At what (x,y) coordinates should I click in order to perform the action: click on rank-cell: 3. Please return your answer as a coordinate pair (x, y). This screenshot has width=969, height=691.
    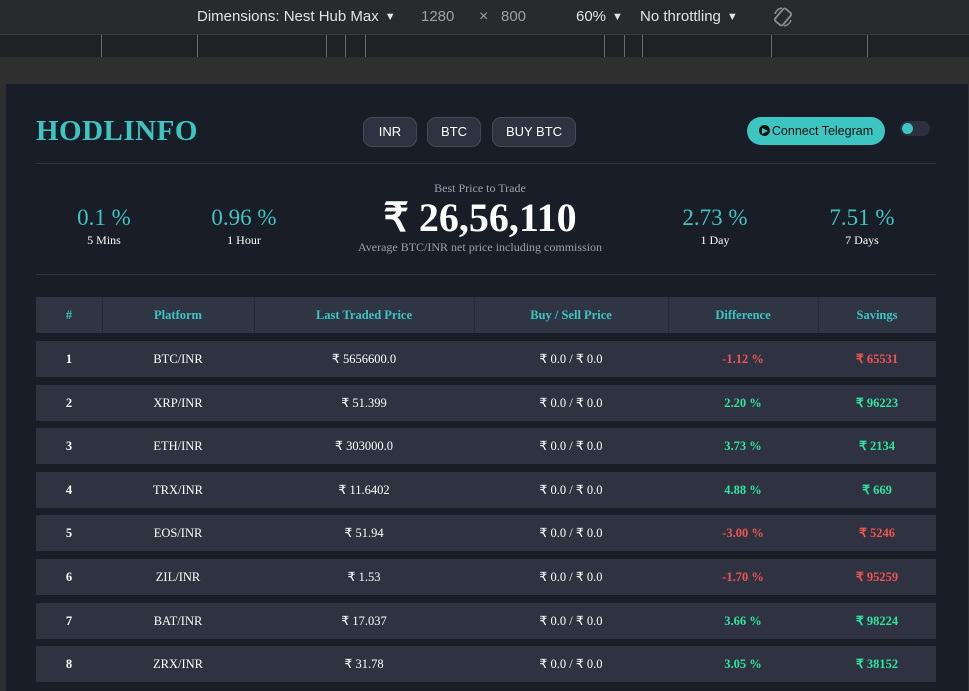
    Looking at the image, I should click on (69, 446).